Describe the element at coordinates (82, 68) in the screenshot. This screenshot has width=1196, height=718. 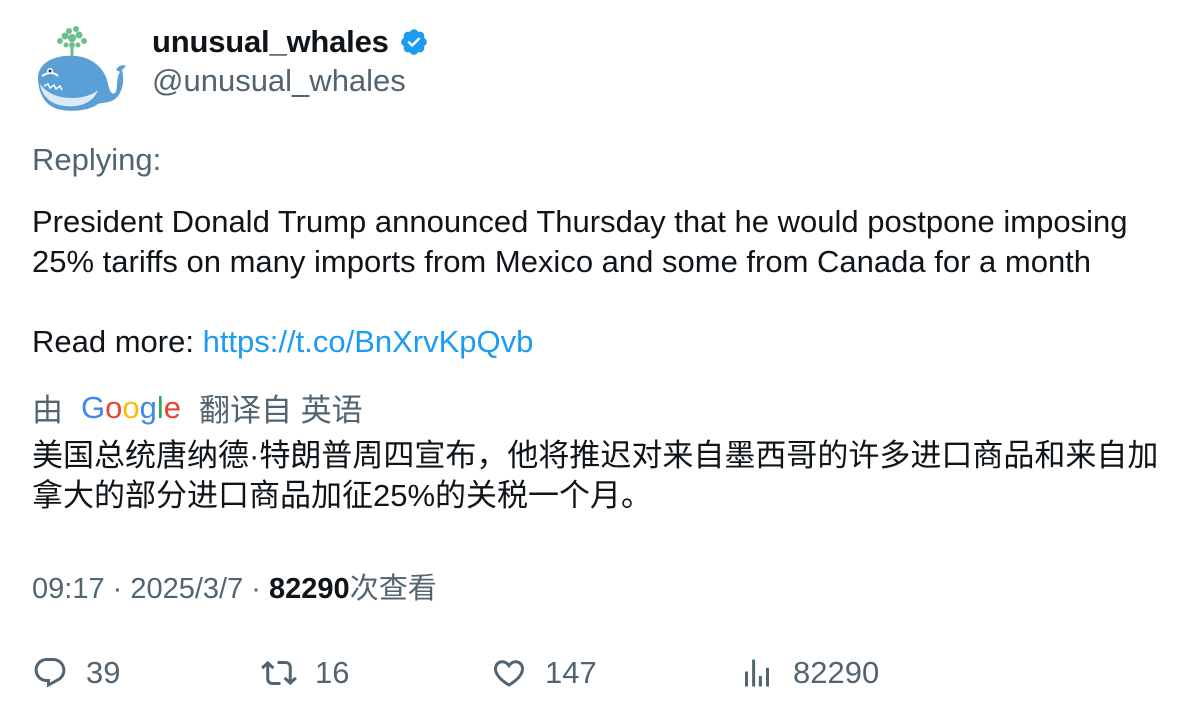
I see `whale-icon` at that location.